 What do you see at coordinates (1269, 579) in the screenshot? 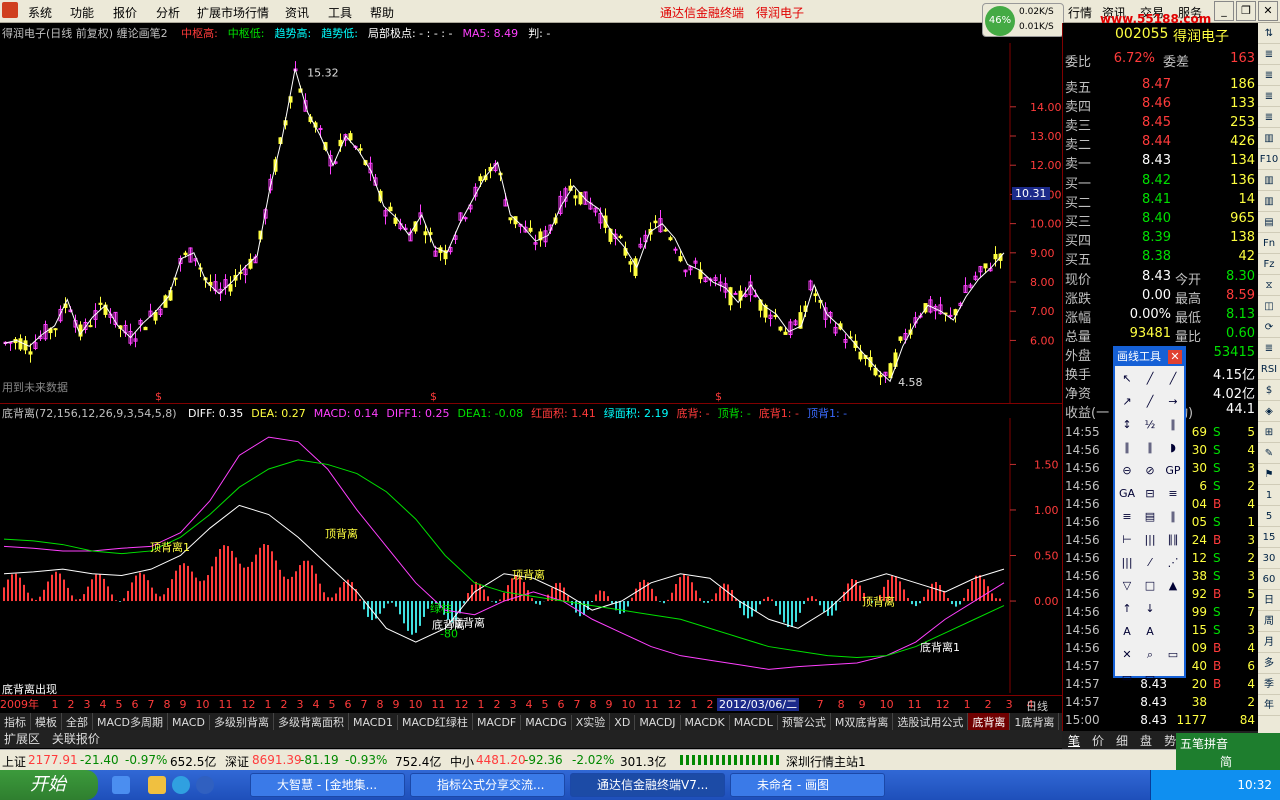
I see `toolbar-icon: 60` at bounding box center [1269, 579].